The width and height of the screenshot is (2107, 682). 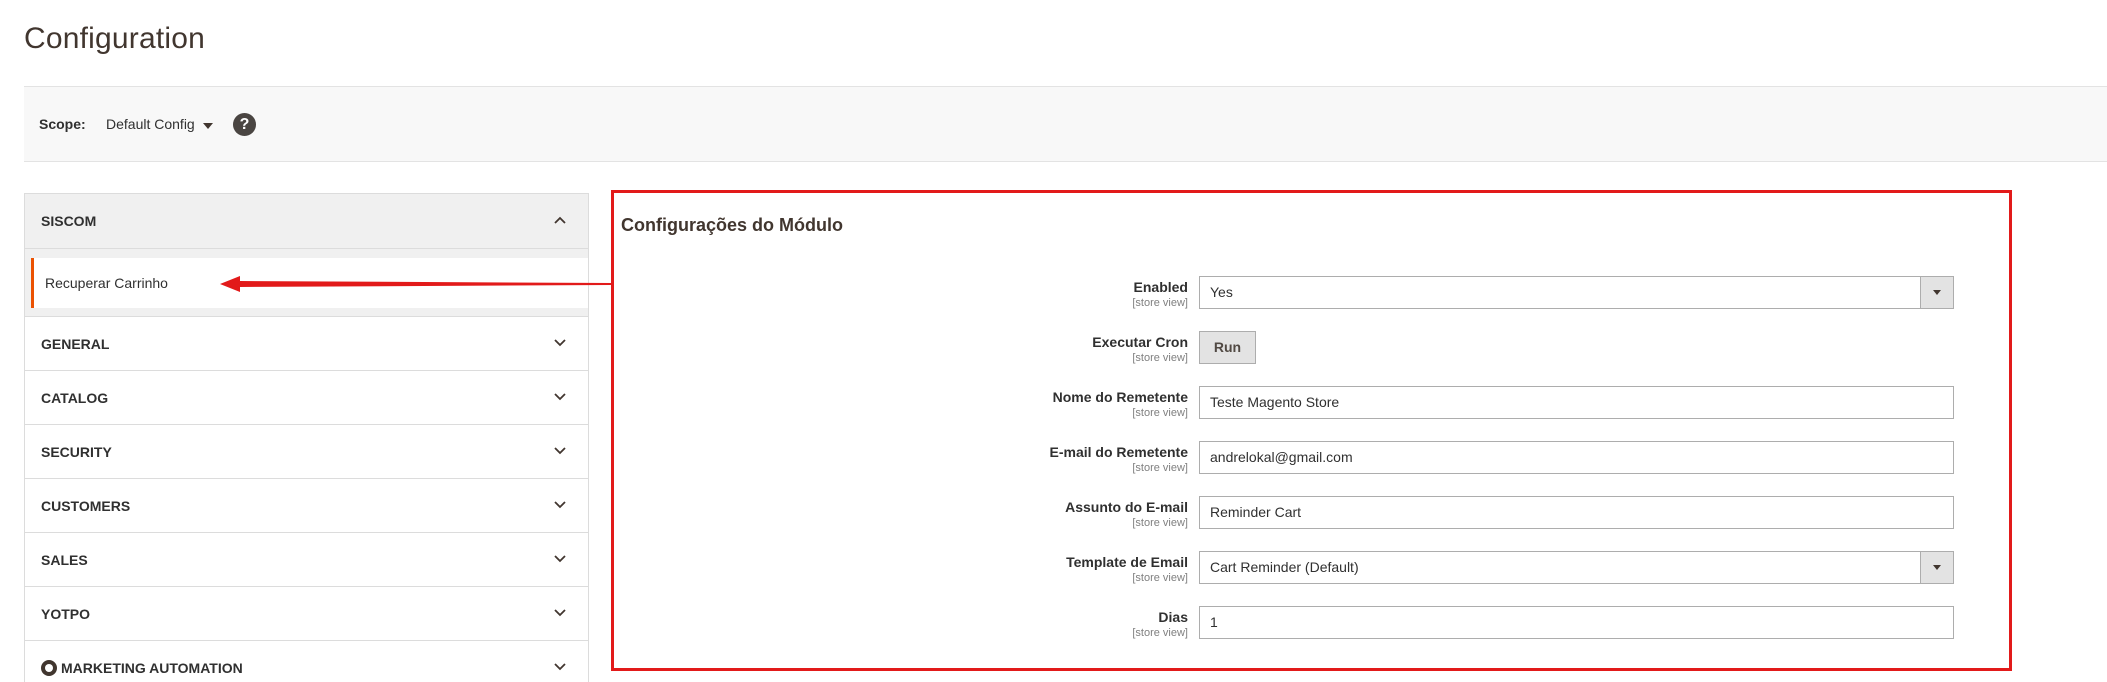 What do you see at coordinates (306, 343) in the screenshot?
I see `sidebar-section-general: GENERAL` at bounding box center [306, 343].